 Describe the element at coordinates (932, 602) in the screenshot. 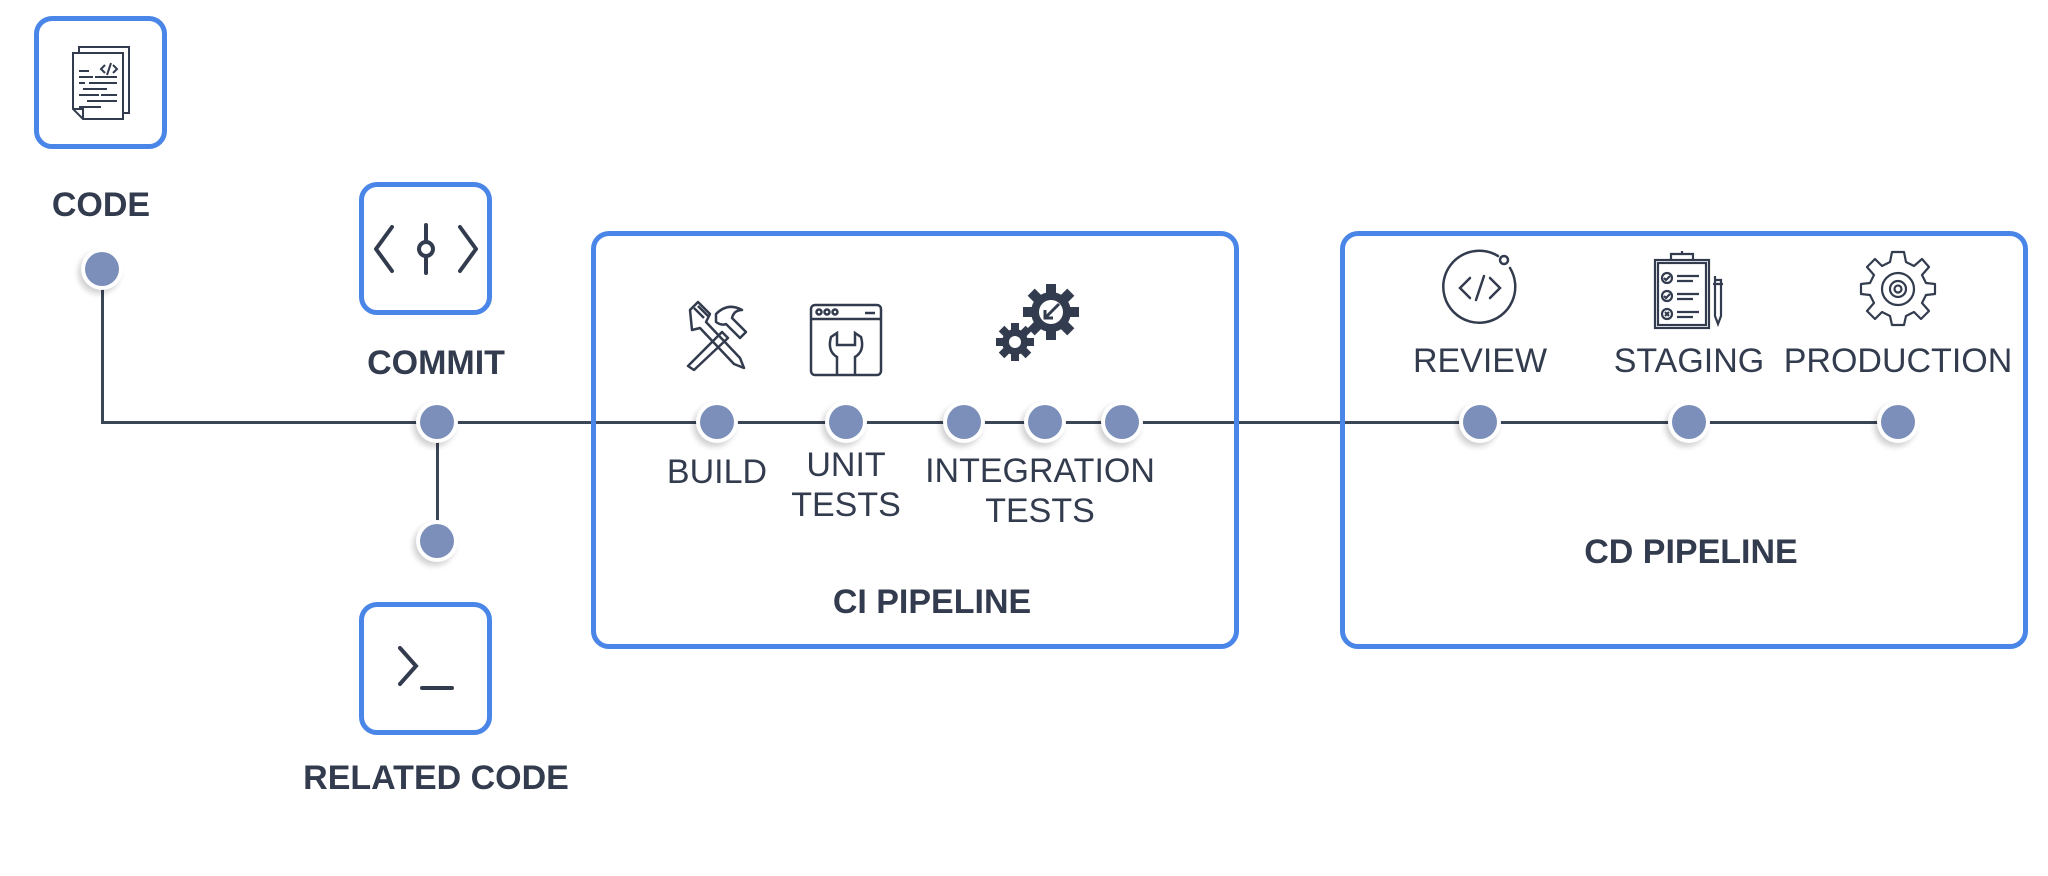

I see `ci-pipeline-title: CI PIPELINE` at that location.